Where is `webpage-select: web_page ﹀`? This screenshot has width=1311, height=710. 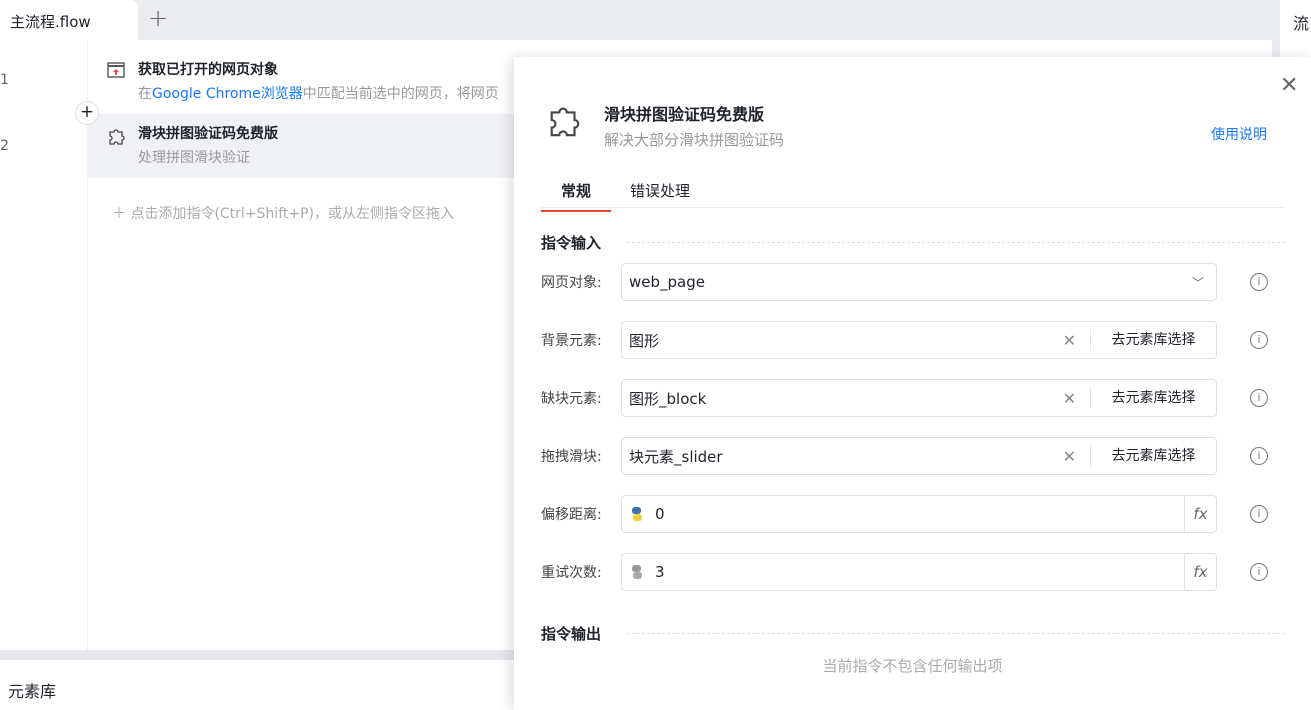
webpage-select: web_page ﹀ is located at coordinates (919, 282).